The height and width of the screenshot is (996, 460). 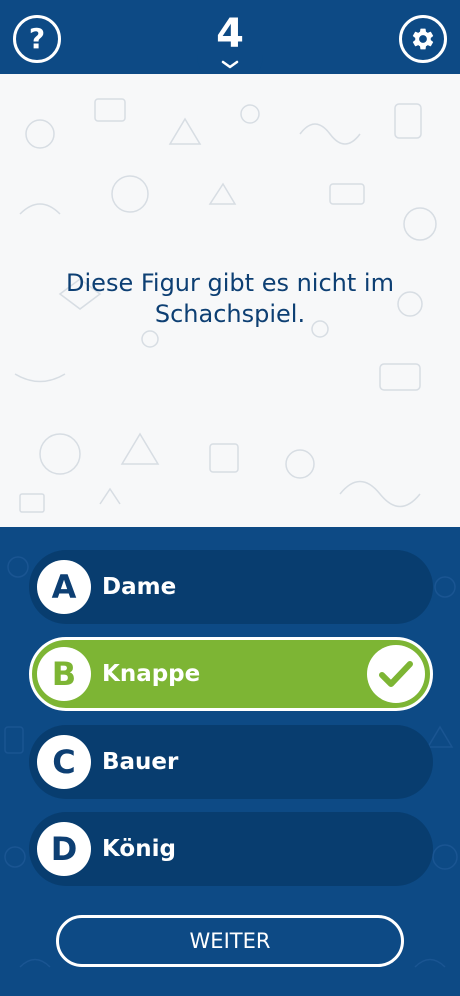 I want to click on question-mark-icon: ?, so click(x=37, y=38).